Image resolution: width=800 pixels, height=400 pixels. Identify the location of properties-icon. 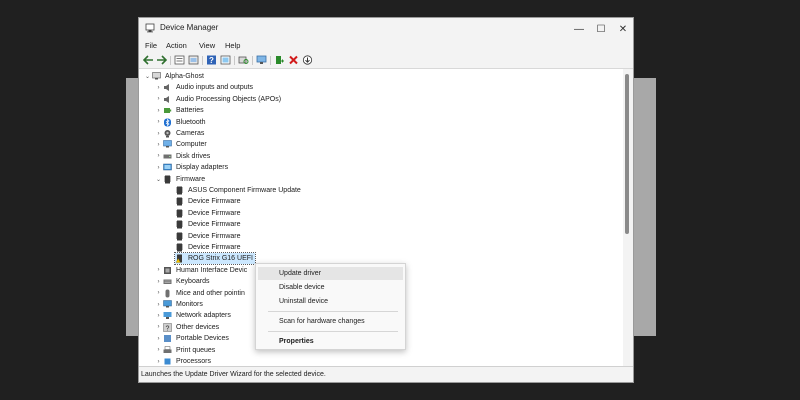
(179, 60).